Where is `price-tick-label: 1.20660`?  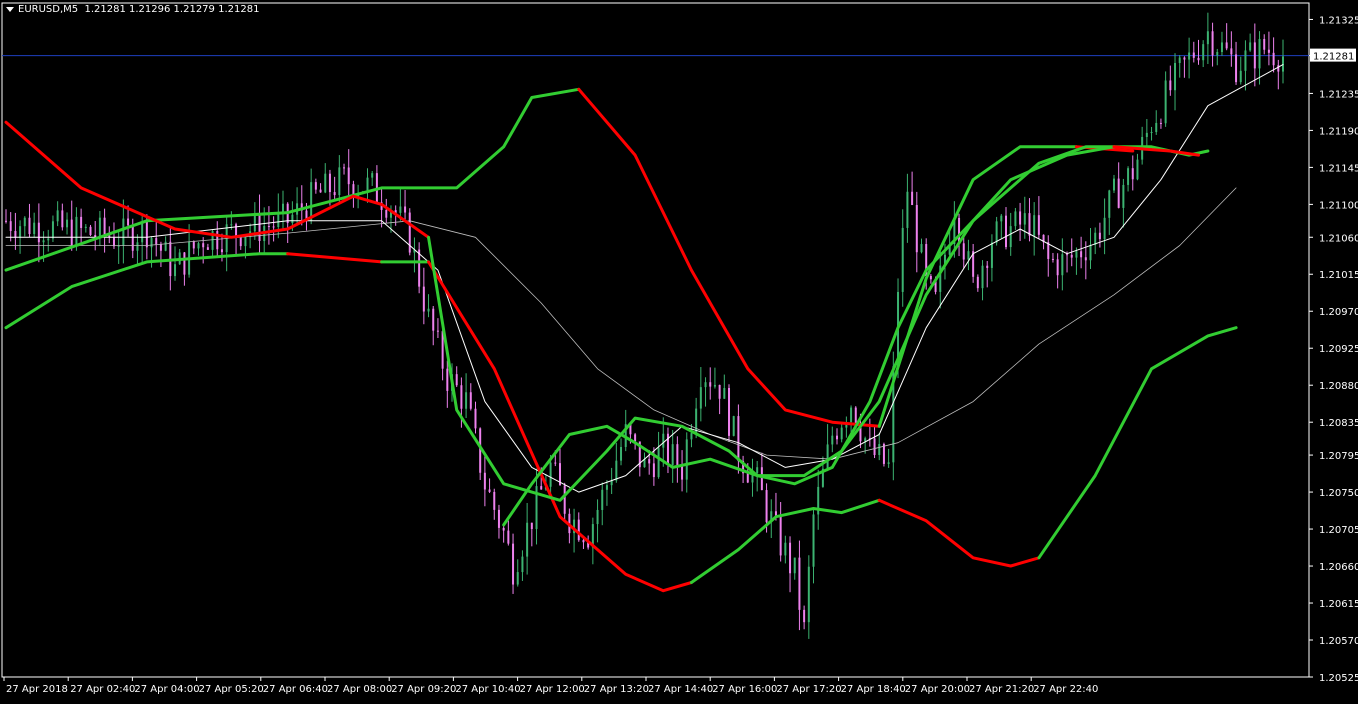 price-tick-label: 1.20660 is located at coordinates (1338, 567).